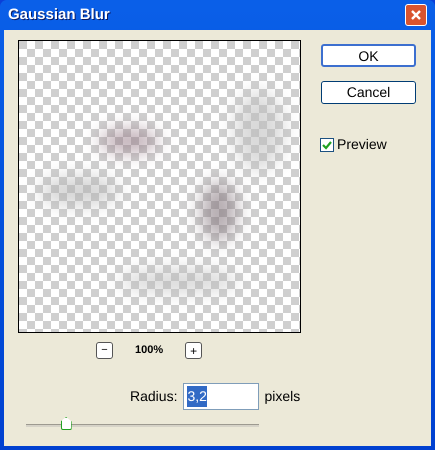 This screenshot has height=450, width=435. What do you see at coordinates (66, 423) in the screenshot?
I see `slider-thumb` at bounding box center [66, 423].